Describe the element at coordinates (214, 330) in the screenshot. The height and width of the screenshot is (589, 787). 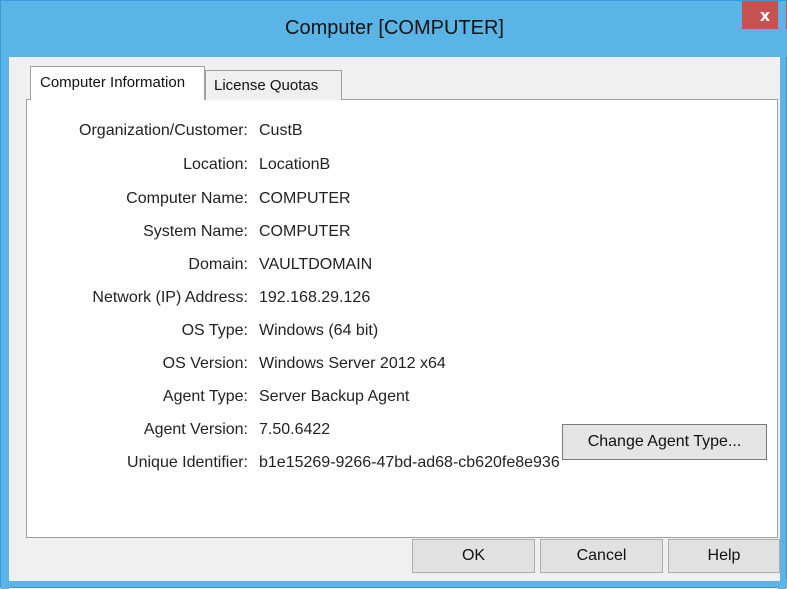
I see `field-label: OS Type:` at that location.